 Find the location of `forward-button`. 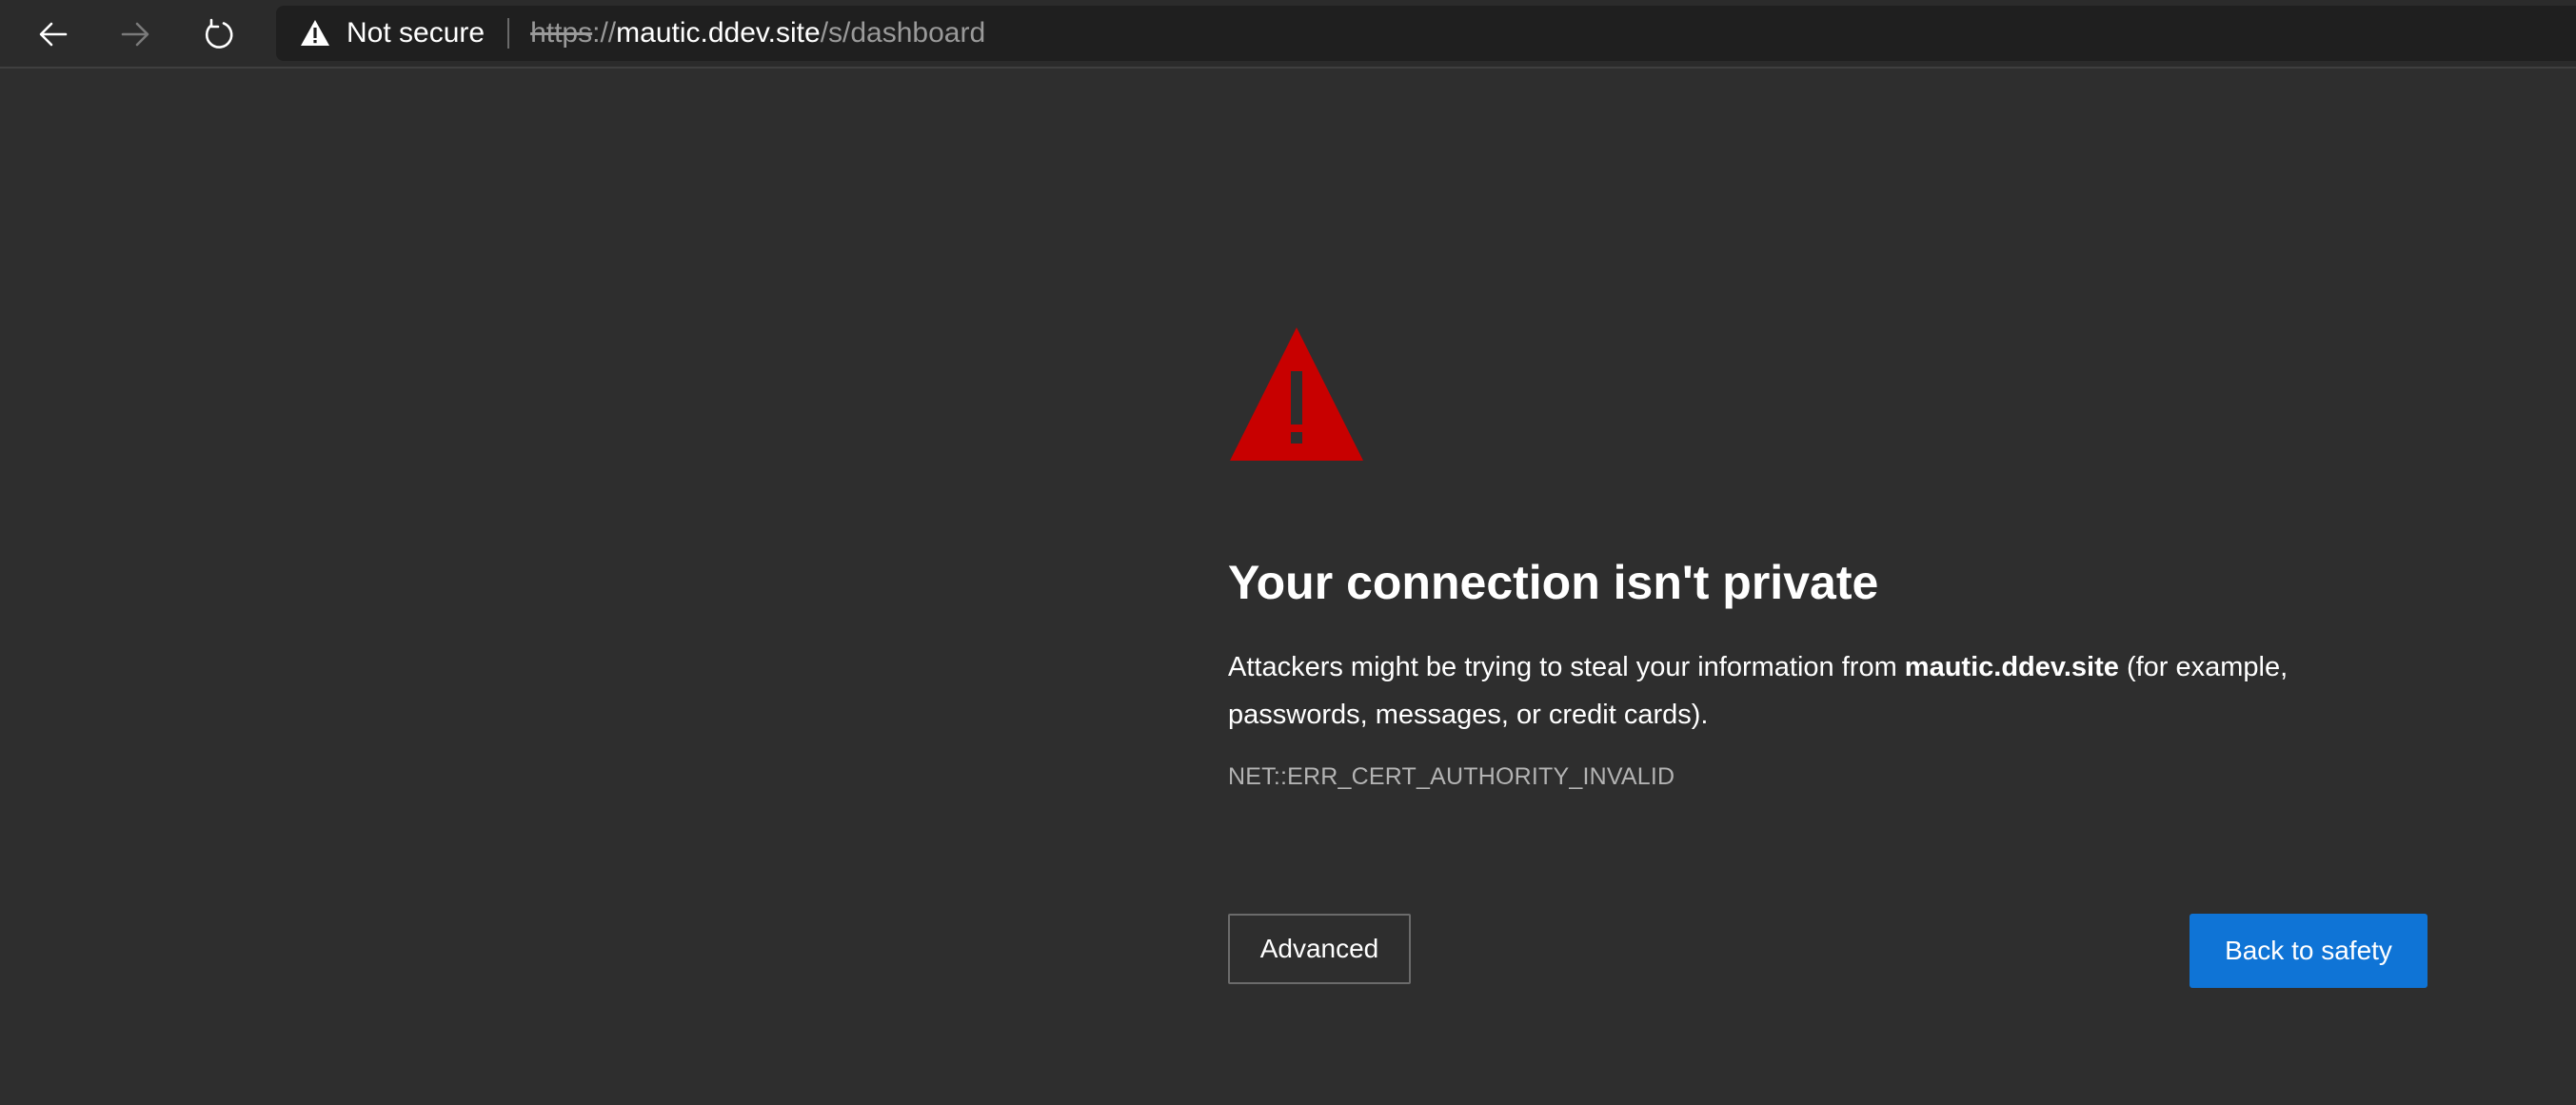

forward-button is located at coordinates (135, 34).